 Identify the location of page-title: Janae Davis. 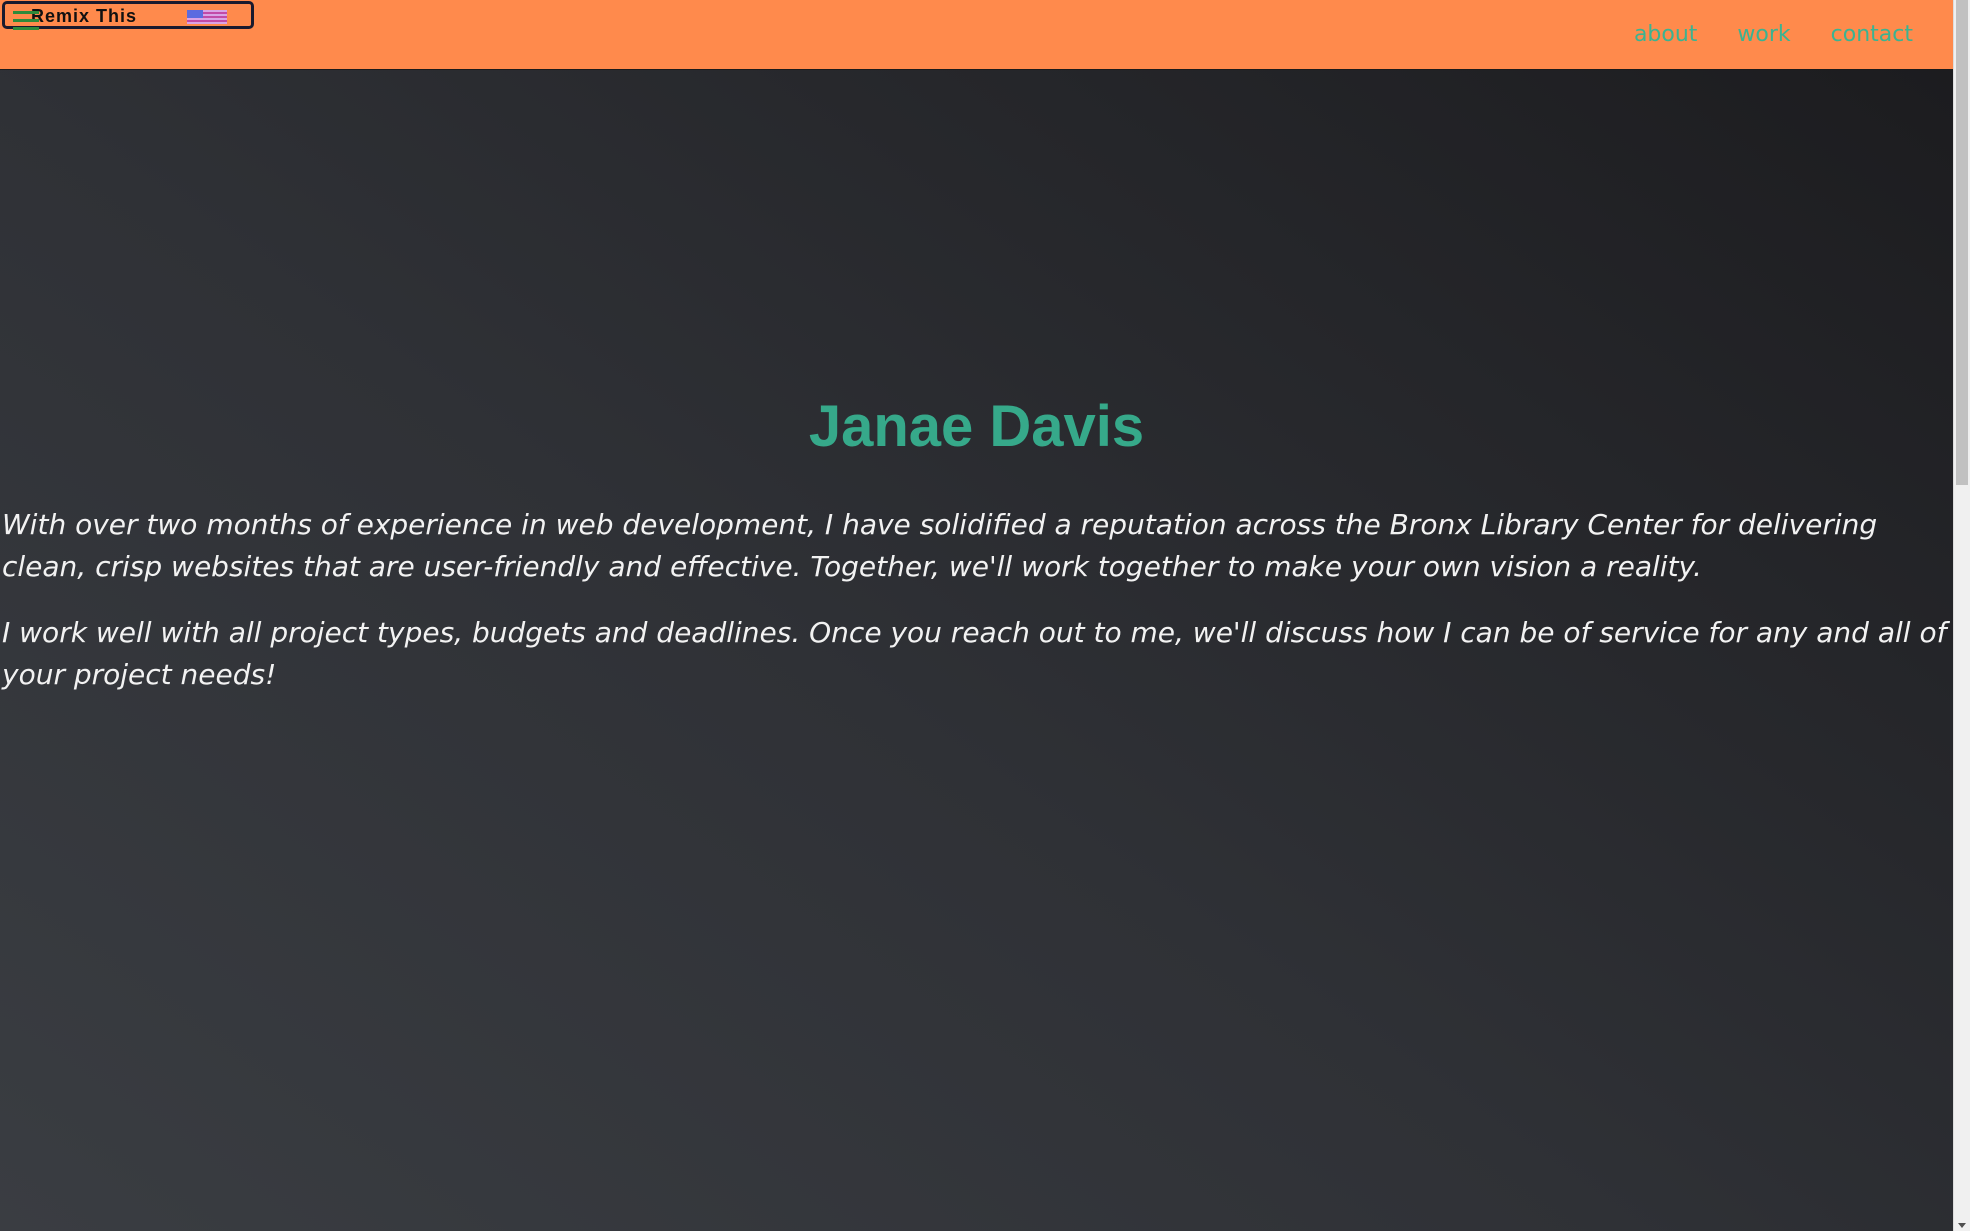
(976, 426).